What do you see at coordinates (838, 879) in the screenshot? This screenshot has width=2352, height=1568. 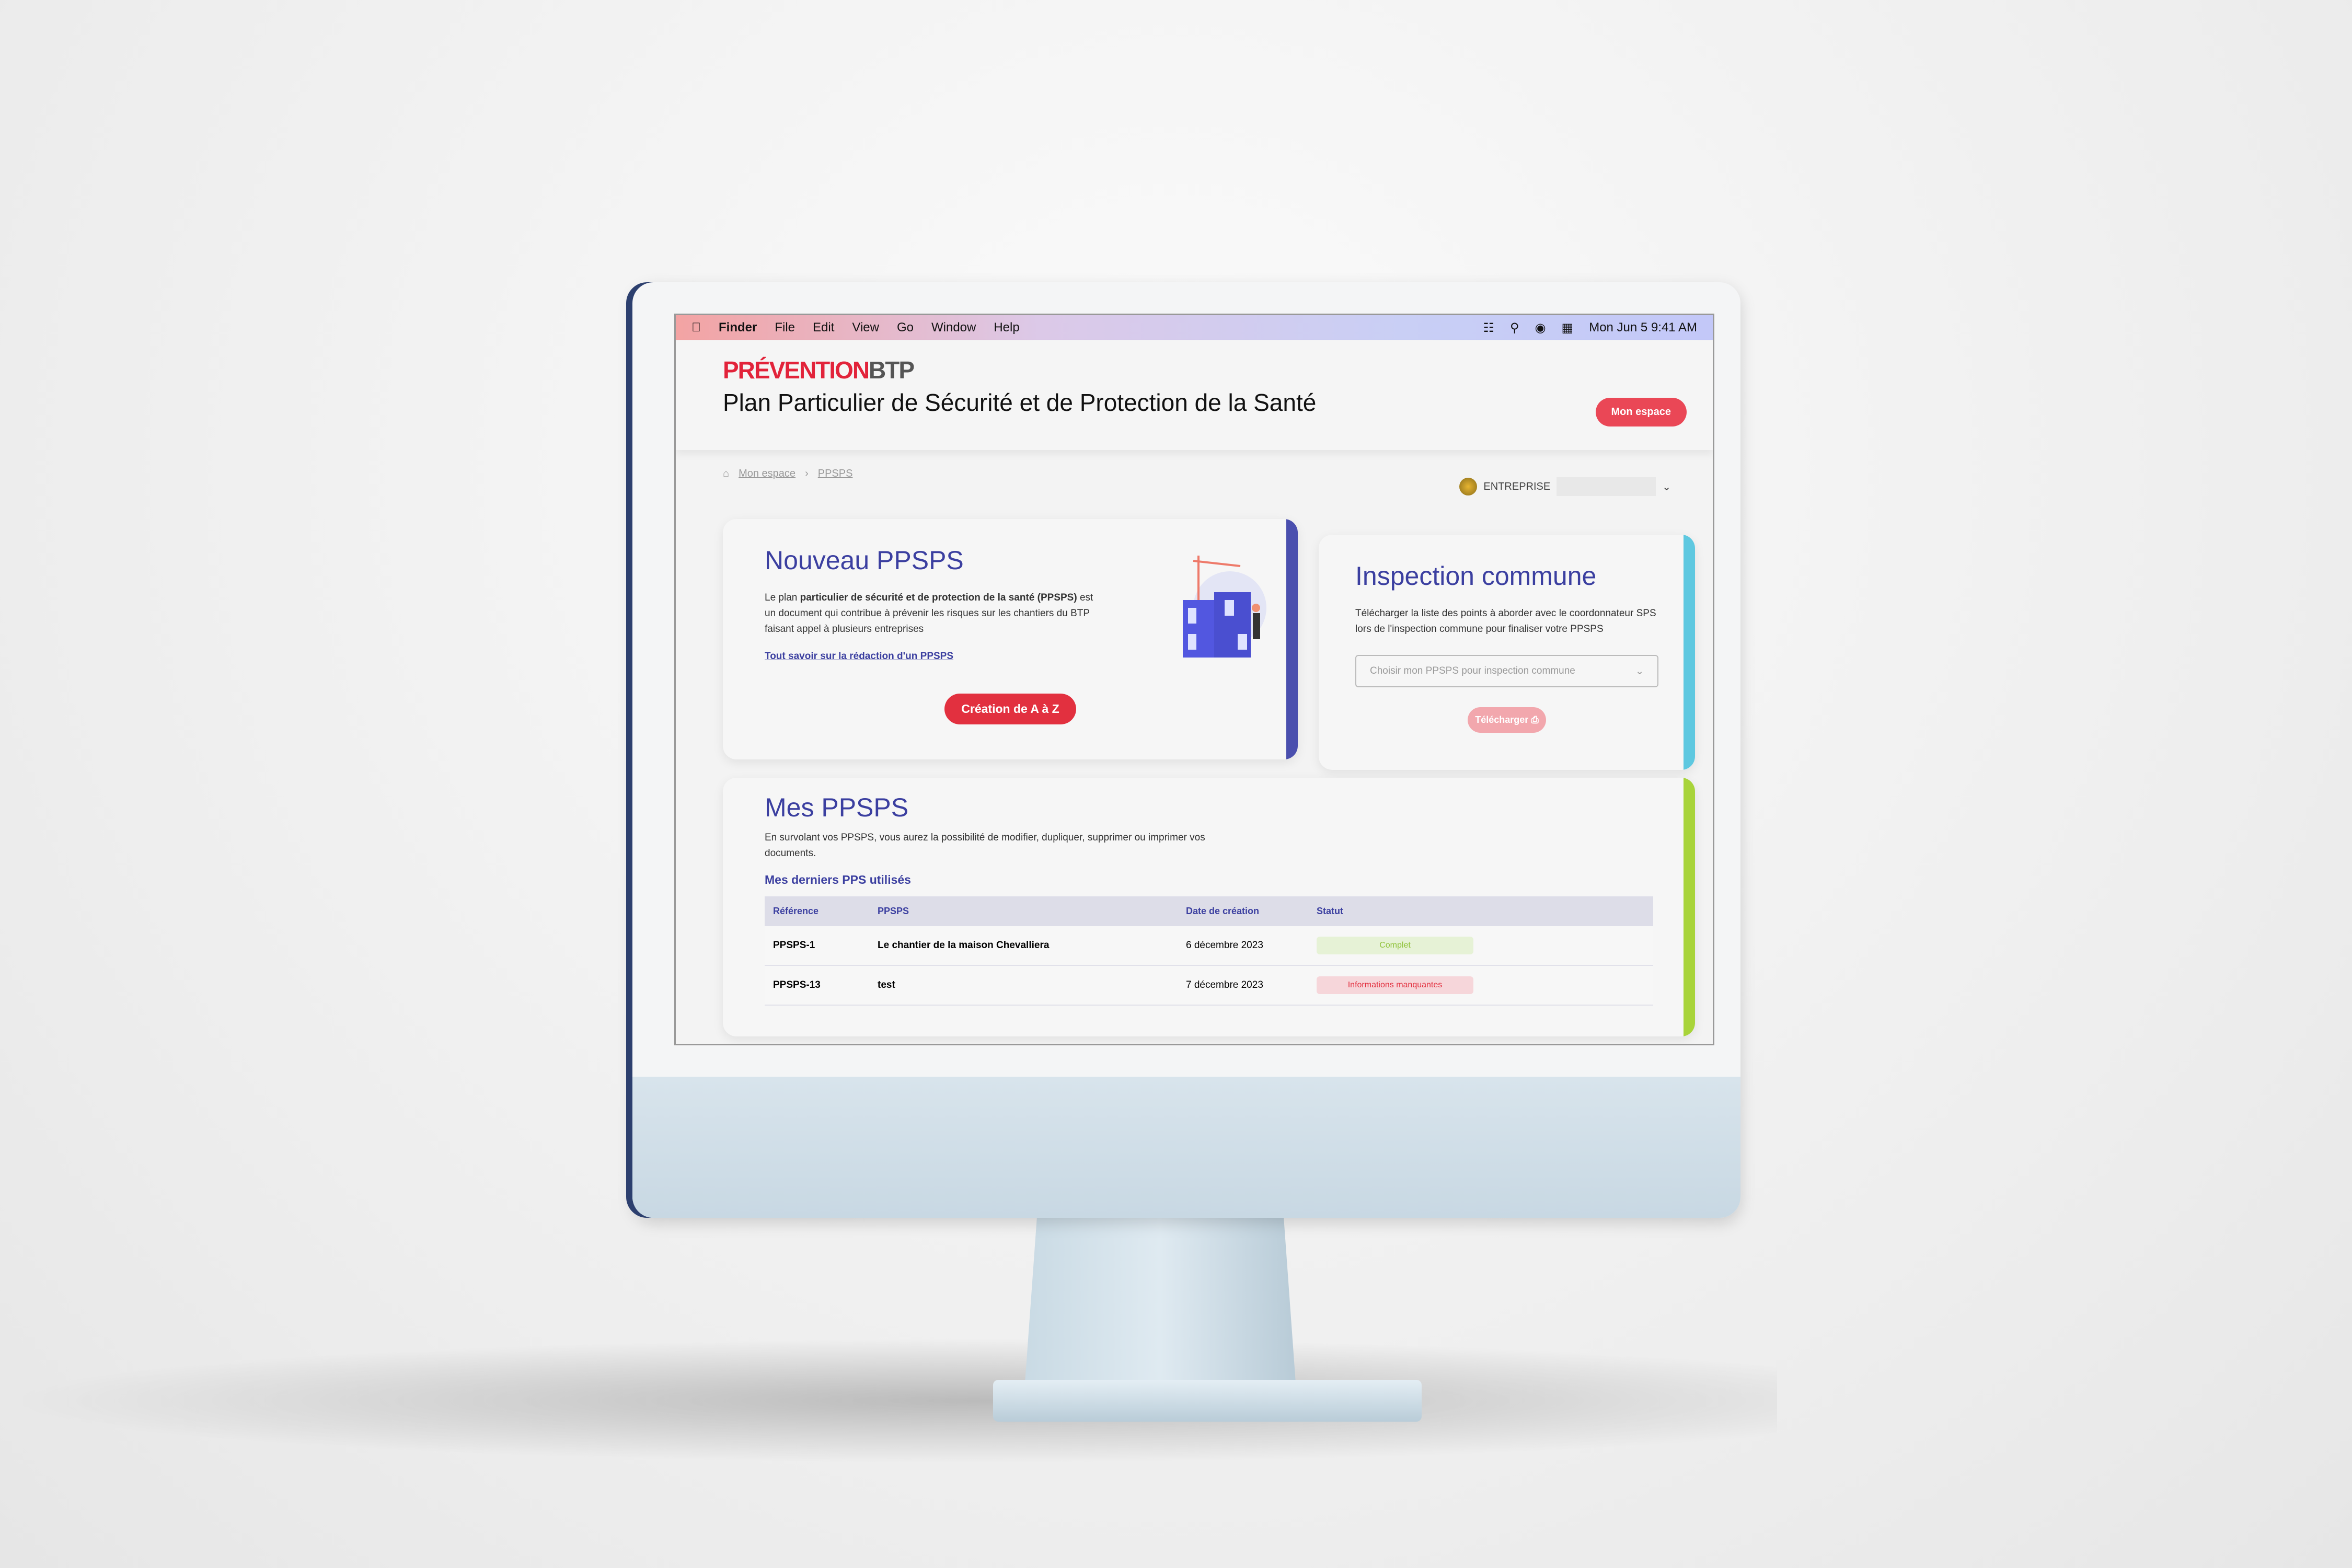 I see `recent-subtitle: Mes derniers PPS utilisés` at bounding box center [838, 879].